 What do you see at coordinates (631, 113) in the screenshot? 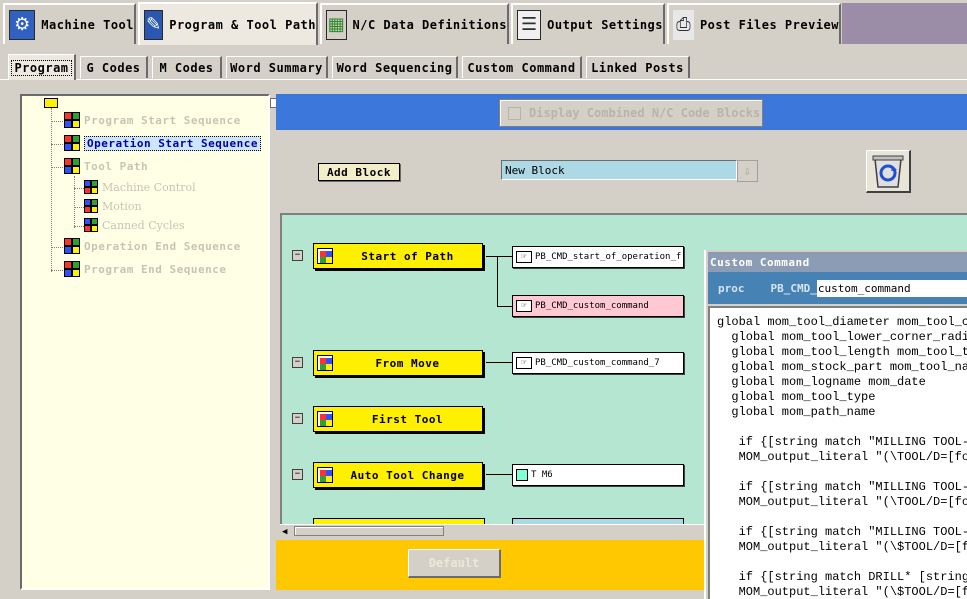
I see `display-combined-checkbox: Display Combined N/C Code Blocks` at bounding box center [631, 113].